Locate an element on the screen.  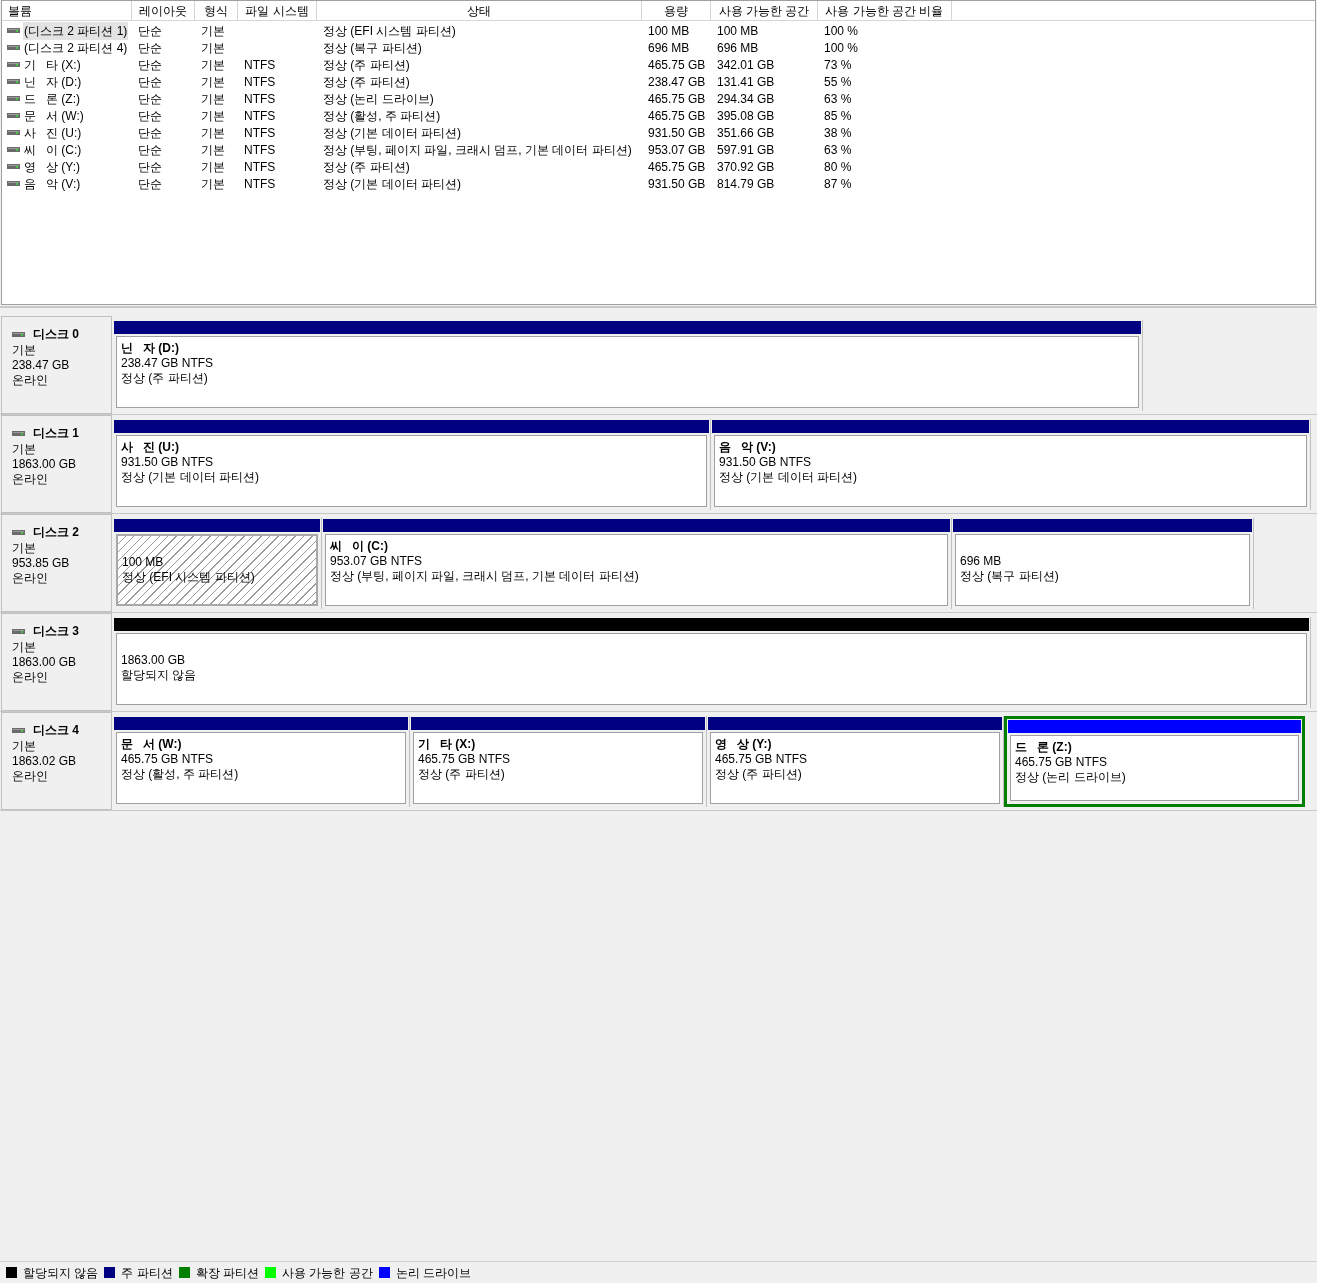
volume-name: 음 악 (V:) is located at coordinates (52, 183).